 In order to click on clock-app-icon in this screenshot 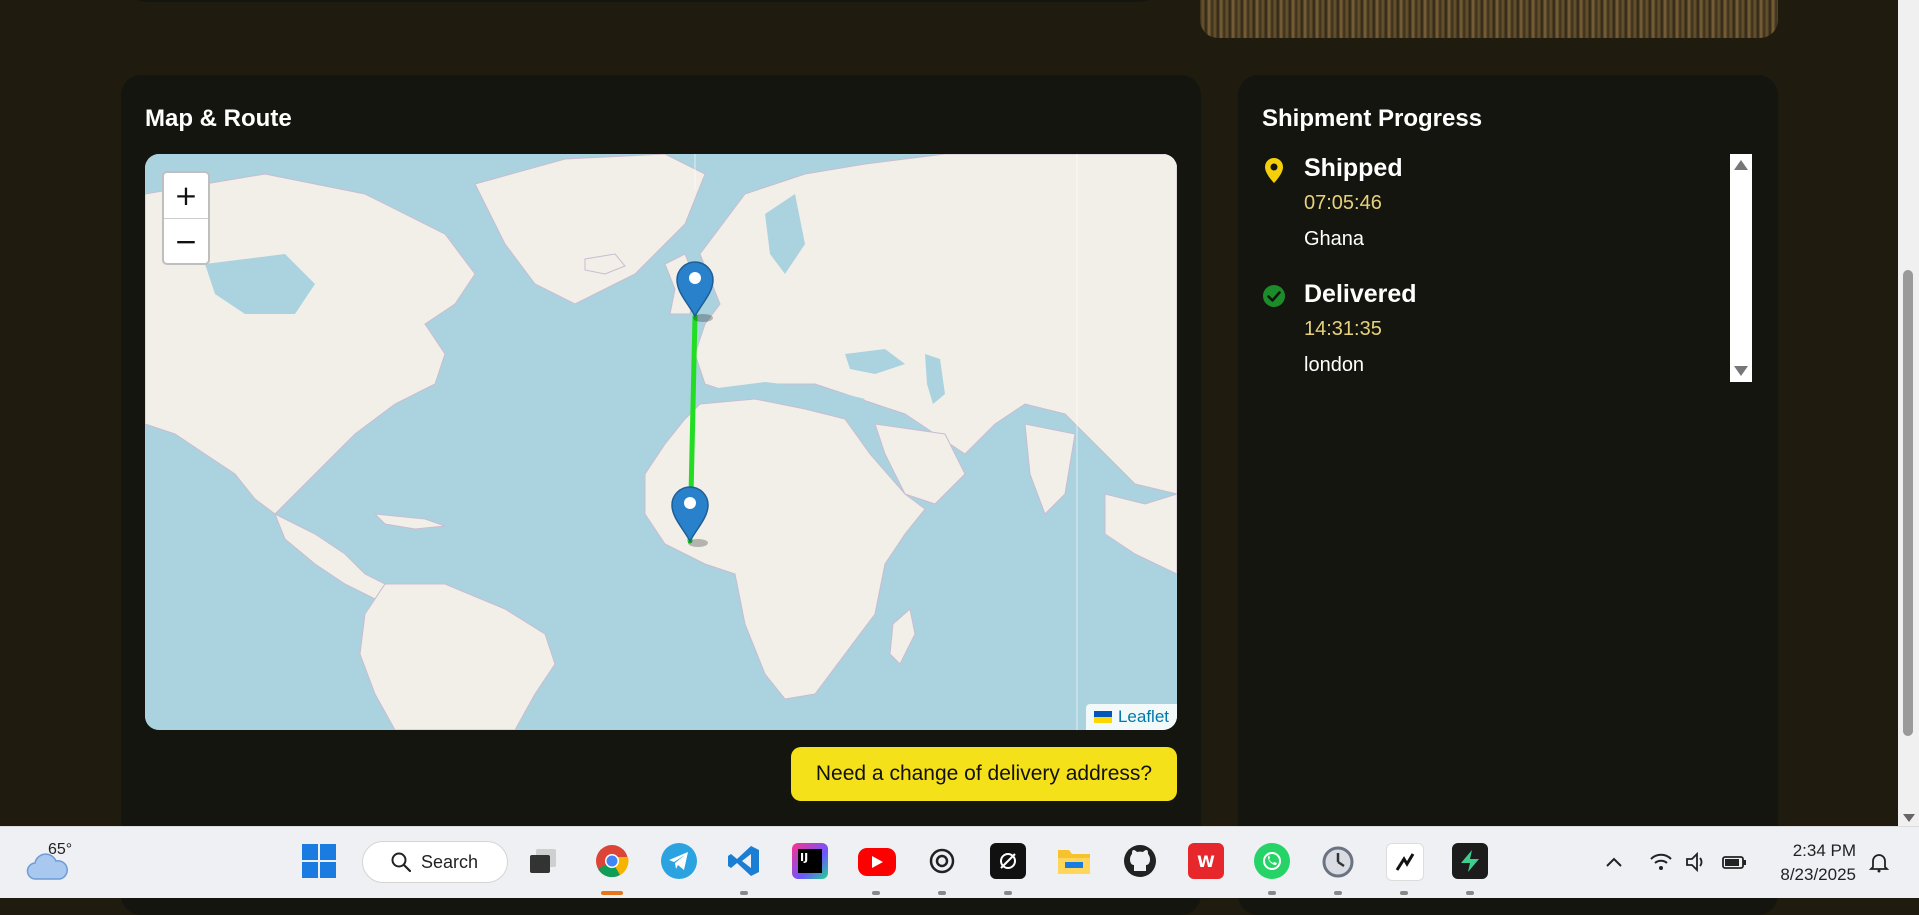, I will do `click(1338, 861)`.